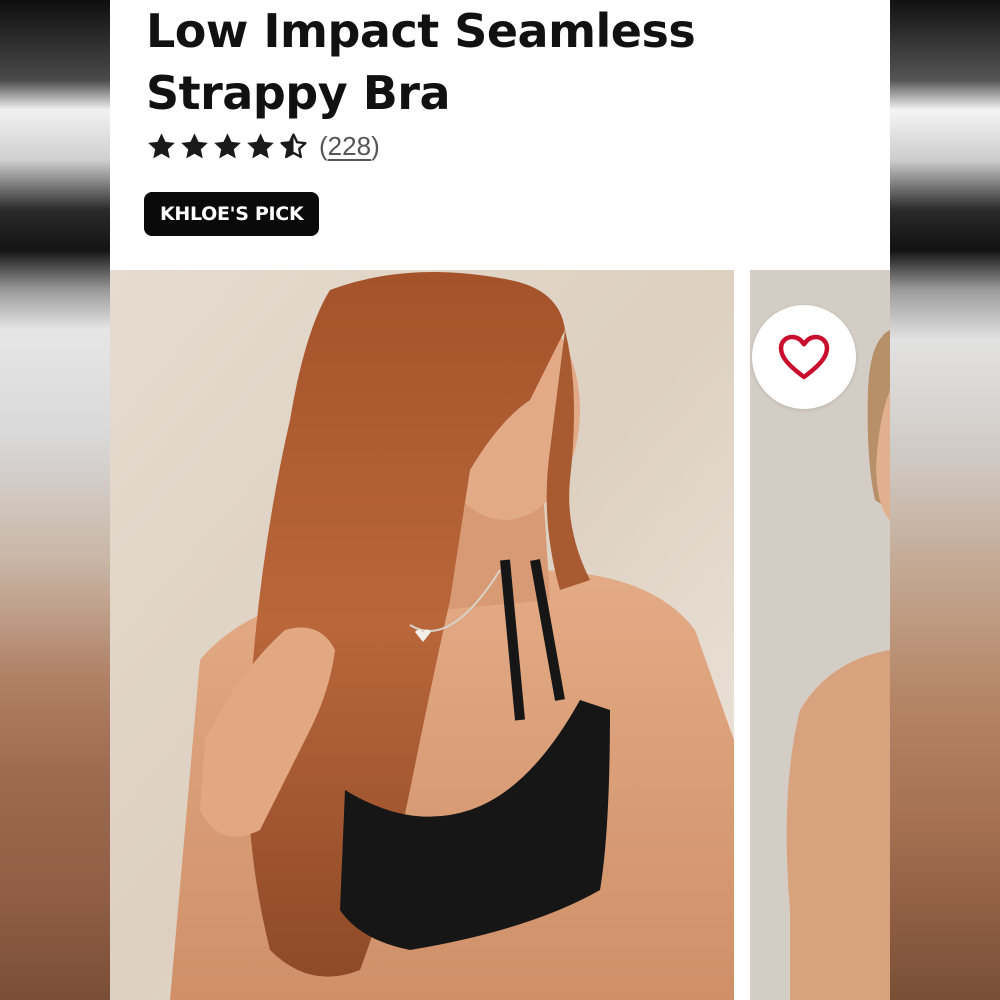 The width and height of the screenshot is (1000, 1000). I want to click on blurred-background-left, so click(55, 500).